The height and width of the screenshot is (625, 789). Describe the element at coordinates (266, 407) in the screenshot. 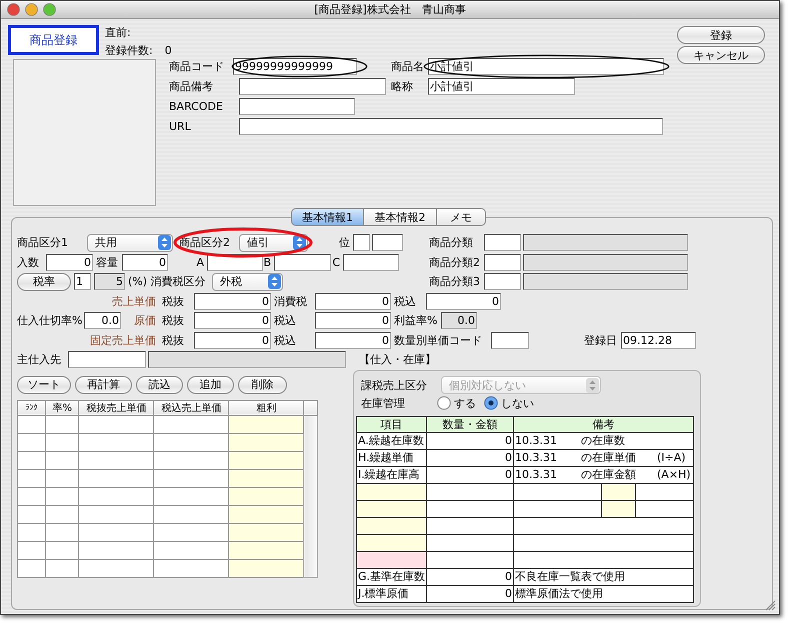

I see `column-header: 粗利` at that location.